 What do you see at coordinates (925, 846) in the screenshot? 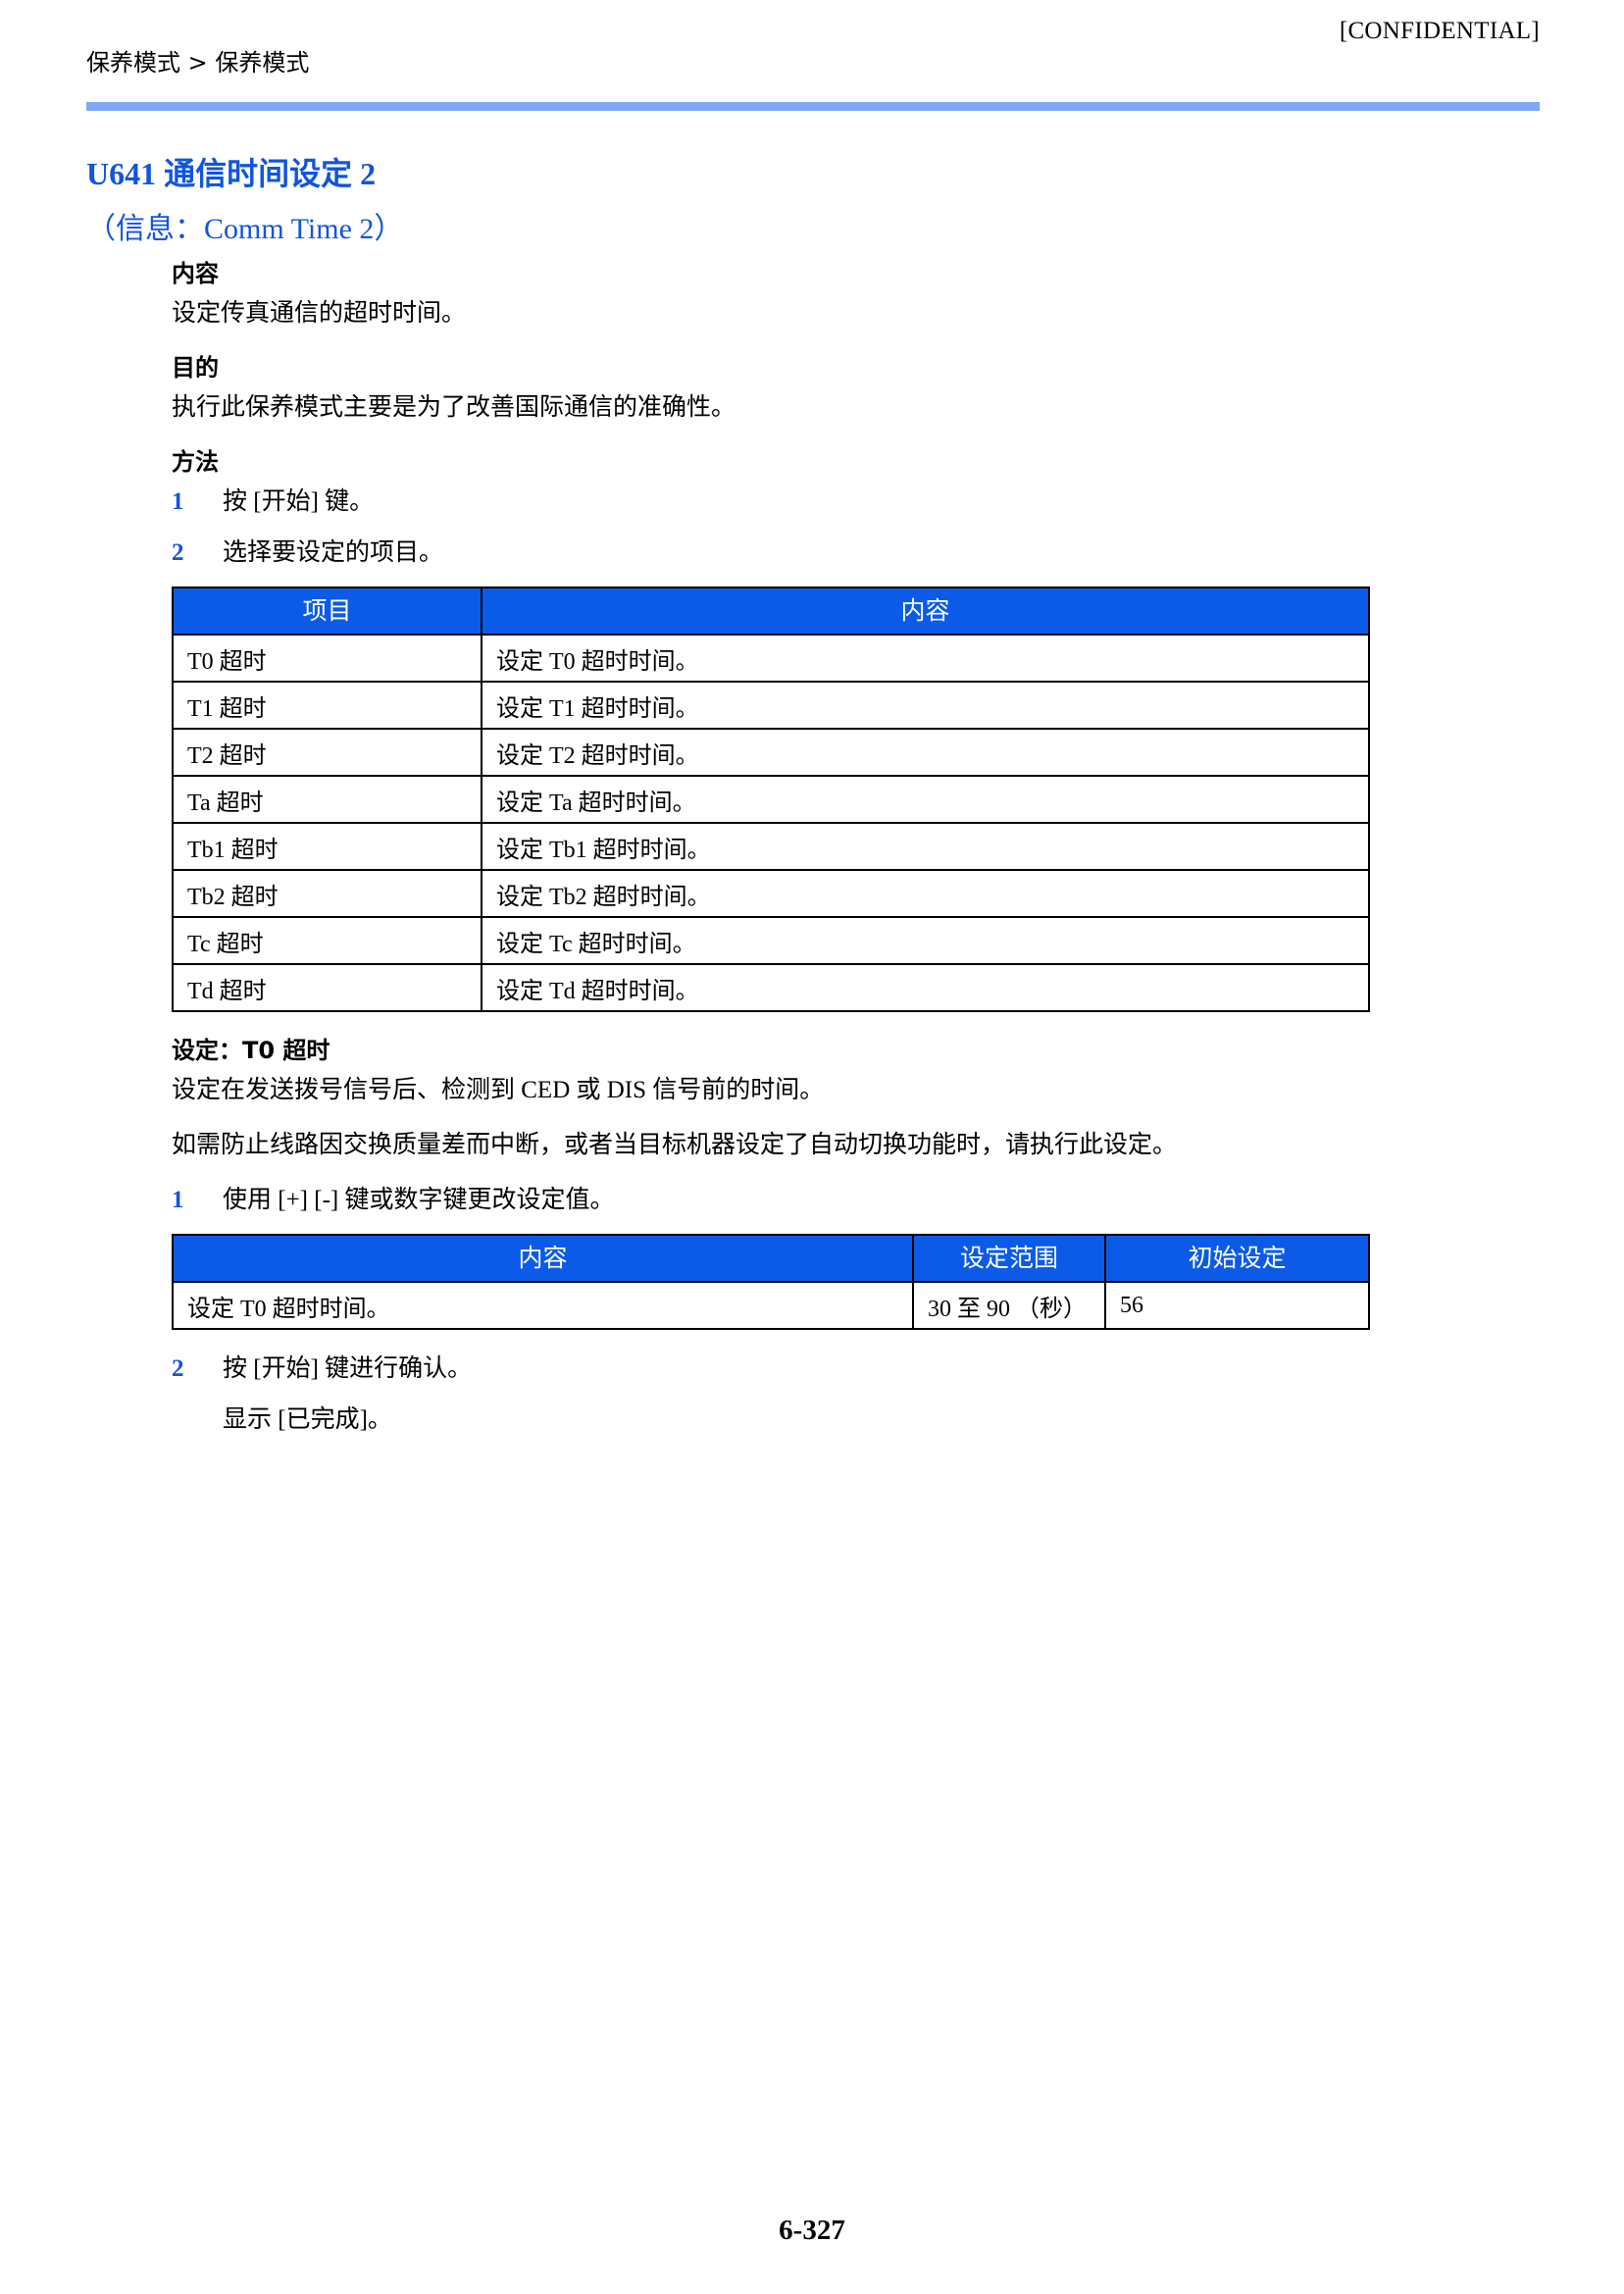
I see `cell-content: 设定 Tb1 超时时间。` at bounding box center [925, 846].